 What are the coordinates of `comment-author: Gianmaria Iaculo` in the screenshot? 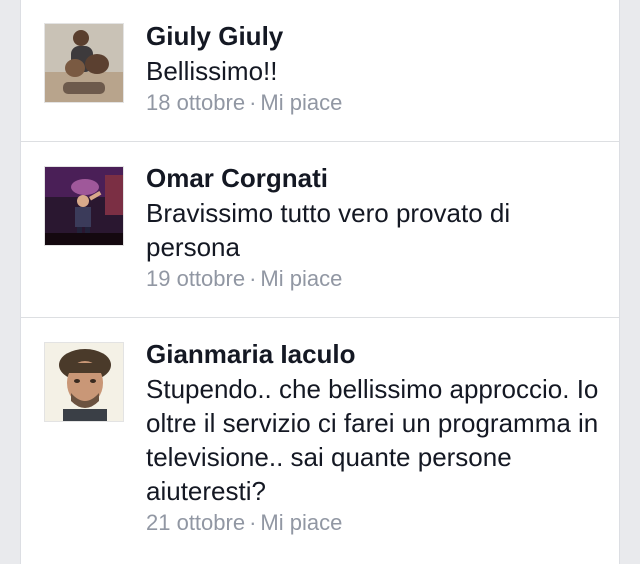 It's located at (373, 354).